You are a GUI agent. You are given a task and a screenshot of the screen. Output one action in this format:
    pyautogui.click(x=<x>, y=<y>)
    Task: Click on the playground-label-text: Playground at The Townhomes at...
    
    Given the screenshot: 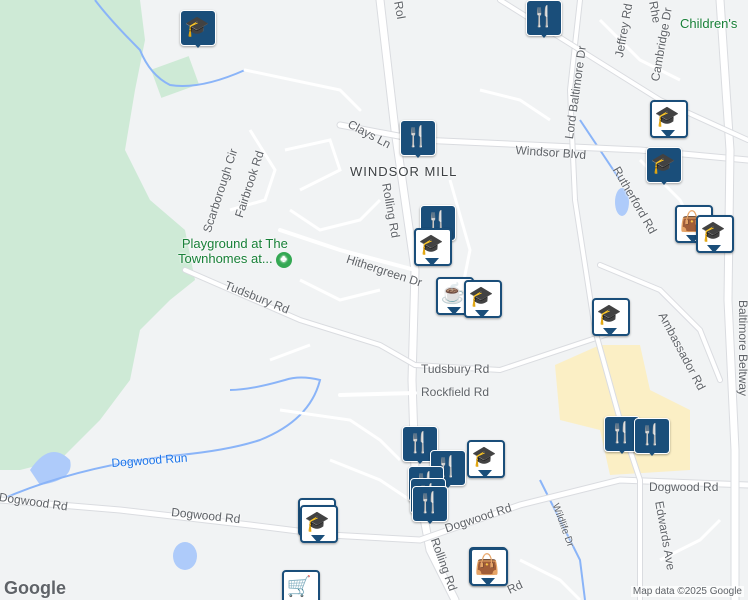 What is the action you would take?
    pyautogui.click(x=233, y=251)
    